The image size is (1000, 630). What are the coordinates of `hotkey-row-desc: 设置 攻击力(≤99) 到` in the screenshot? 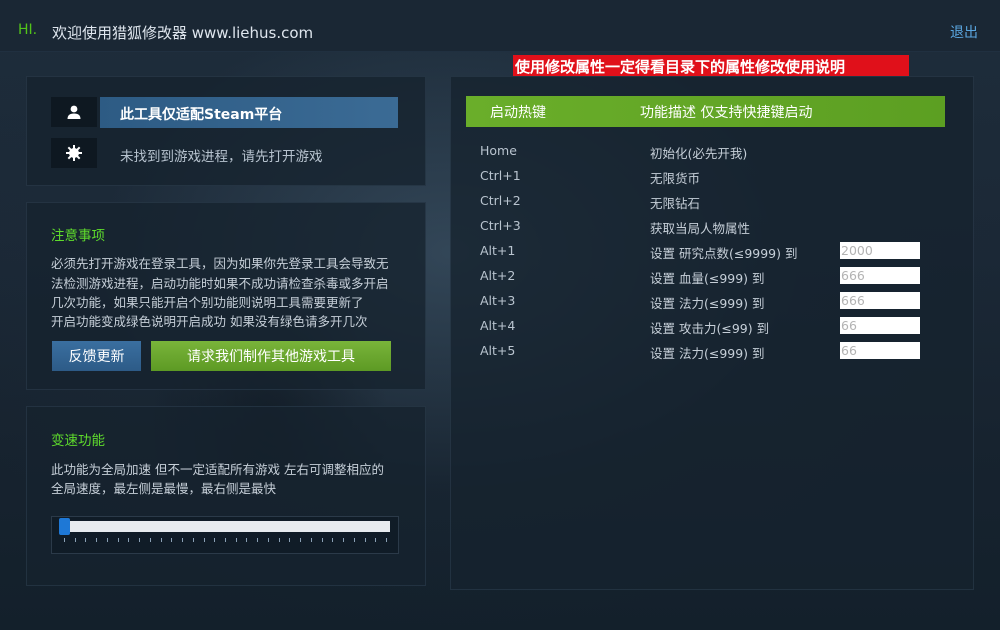 It's located at (710, 328).